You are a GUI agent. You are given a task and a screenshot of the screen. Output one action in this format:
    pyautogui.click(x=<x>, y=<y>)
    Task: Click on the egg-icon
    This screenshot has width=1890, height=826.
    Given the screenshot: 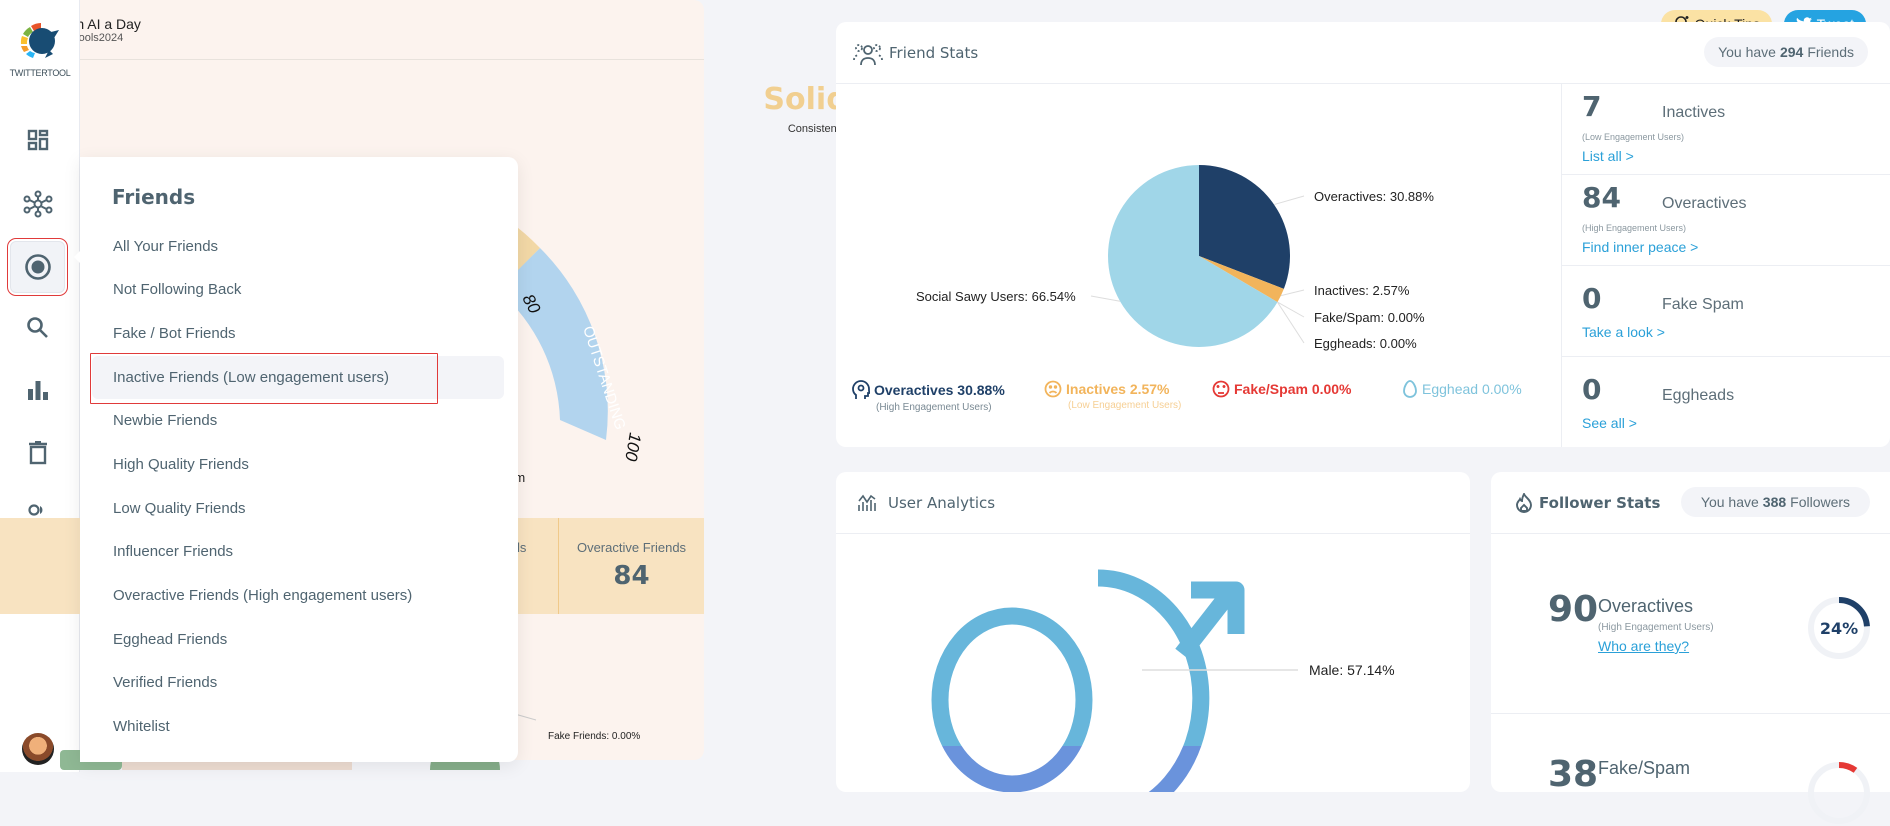 What is the action you would take?
    pyautogui.click(x=1410, y=389)
    